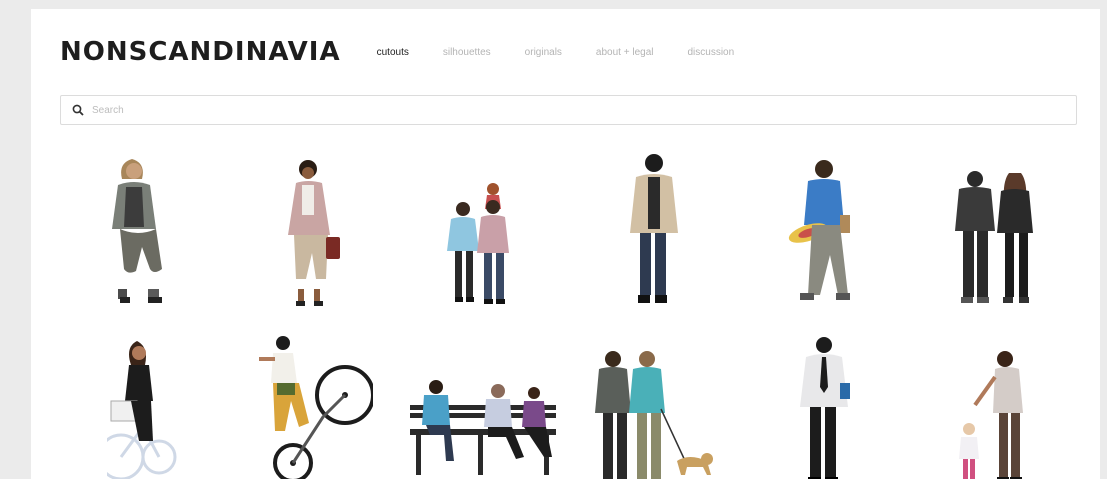 The width and height of the screenshot is (1107, 479). What do you see at coordinates (543, 52) in the screenshot?
I see `nav-originals: originals` at bounding box center [543, 52].